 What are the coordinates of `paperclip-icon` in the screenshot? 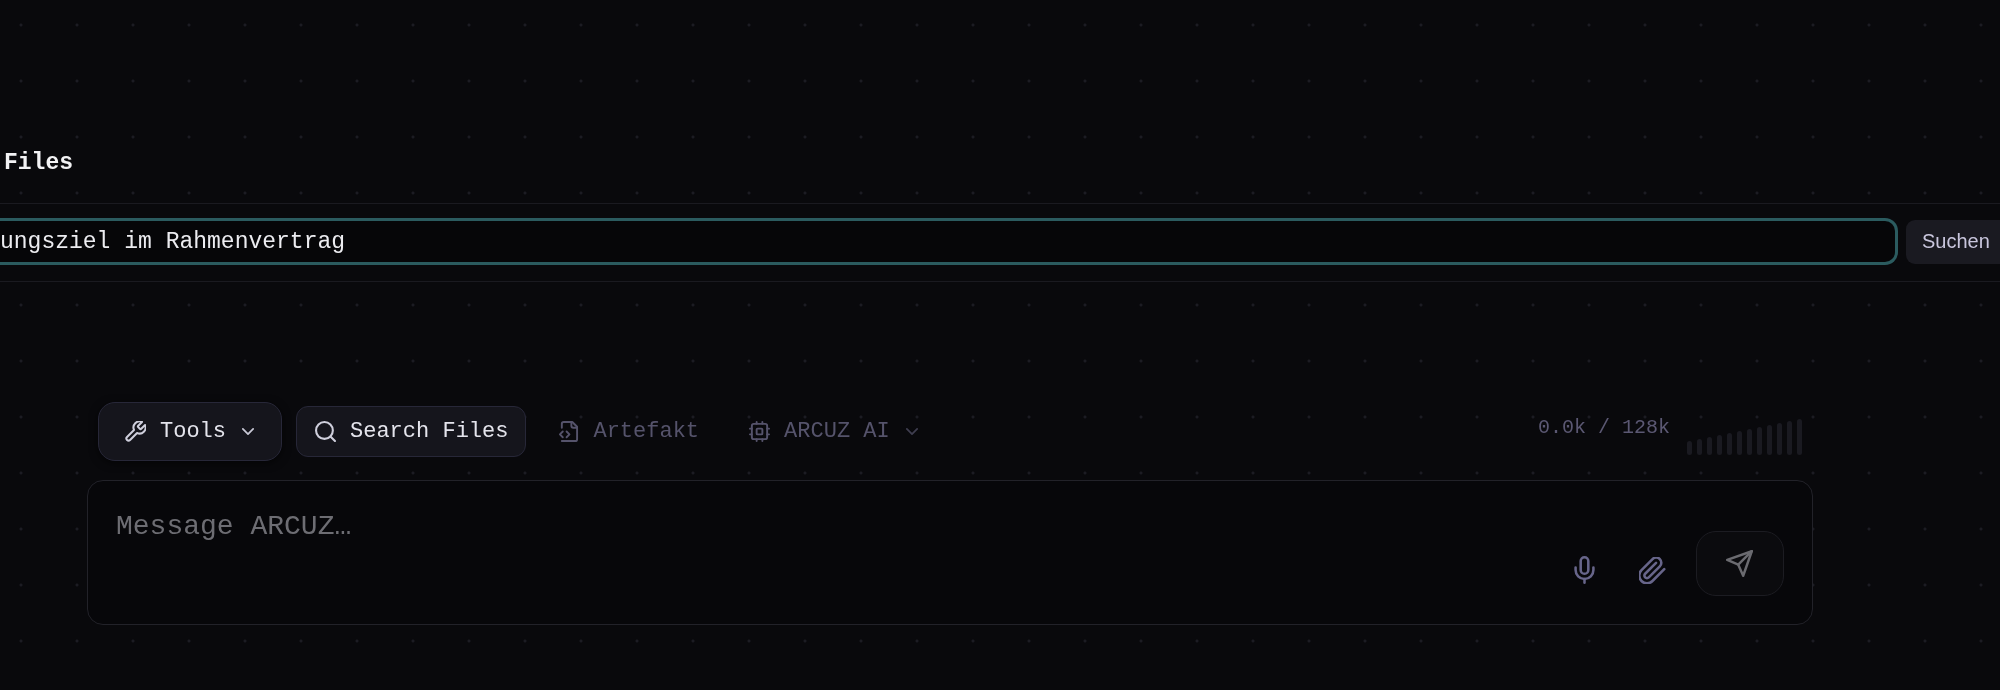 It's located at (1652, 570).